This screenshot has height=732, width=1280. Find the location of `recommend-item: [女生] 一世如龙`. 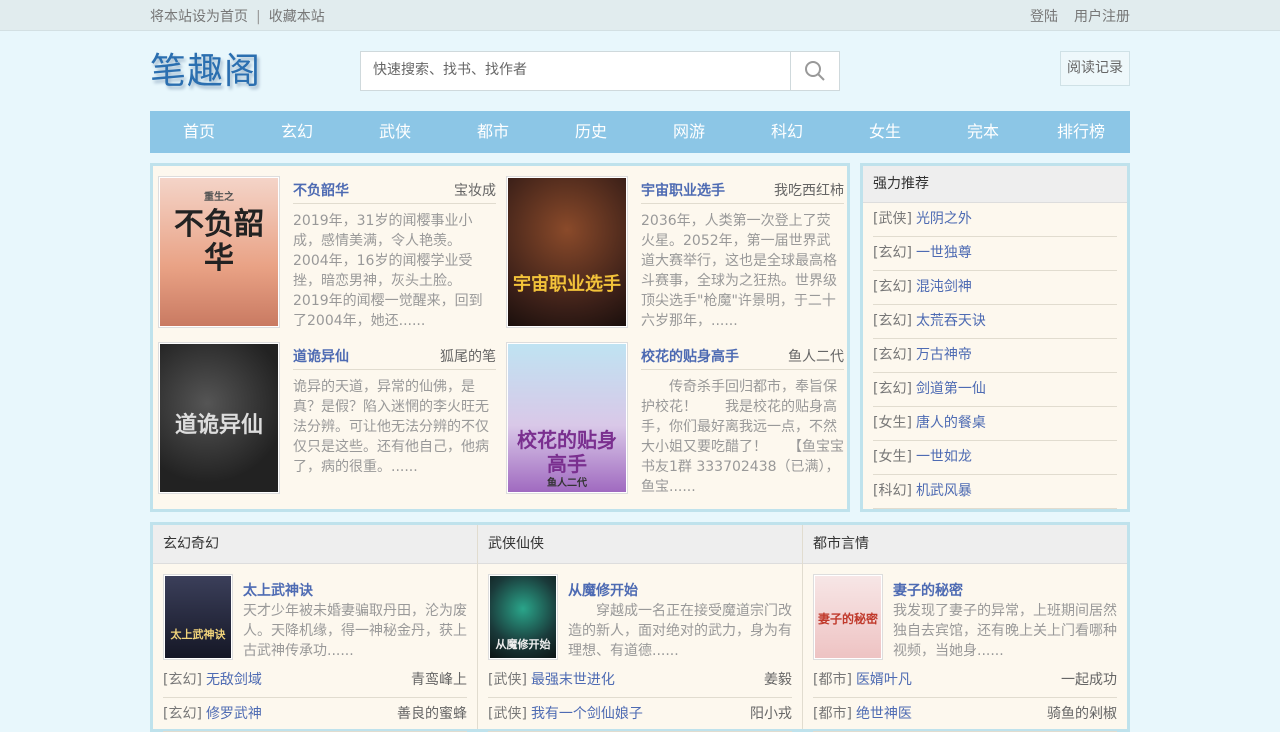

recommend-item: [女生] 一世如龙 is located at coordinates (995, 458).